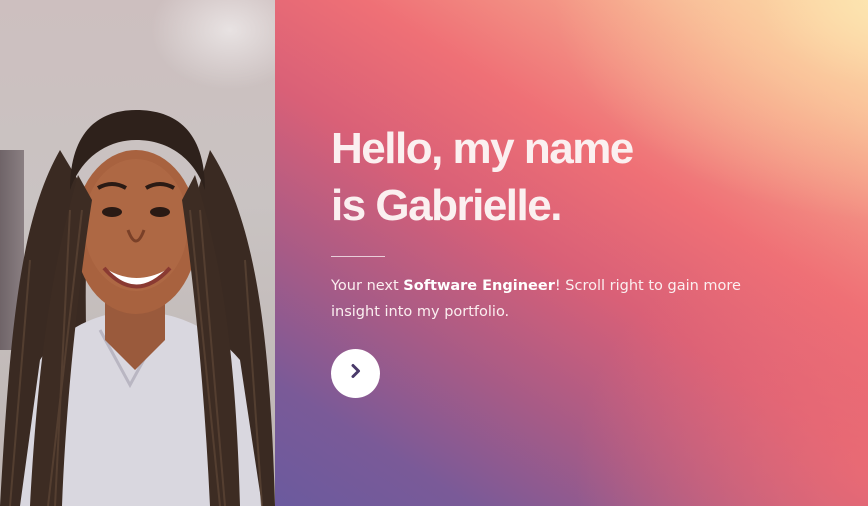 This screenshot has height=506, width=868. I want to click on divider, so click(358, 256).